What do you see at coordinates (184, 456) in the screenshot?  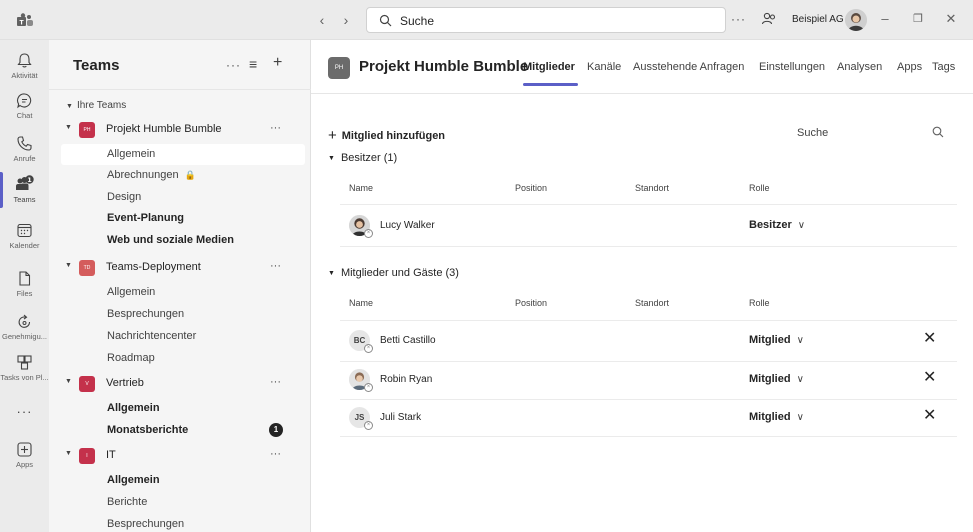 I see `team-row-it: ▼ I IT ···` at bounding box center [184, 456].